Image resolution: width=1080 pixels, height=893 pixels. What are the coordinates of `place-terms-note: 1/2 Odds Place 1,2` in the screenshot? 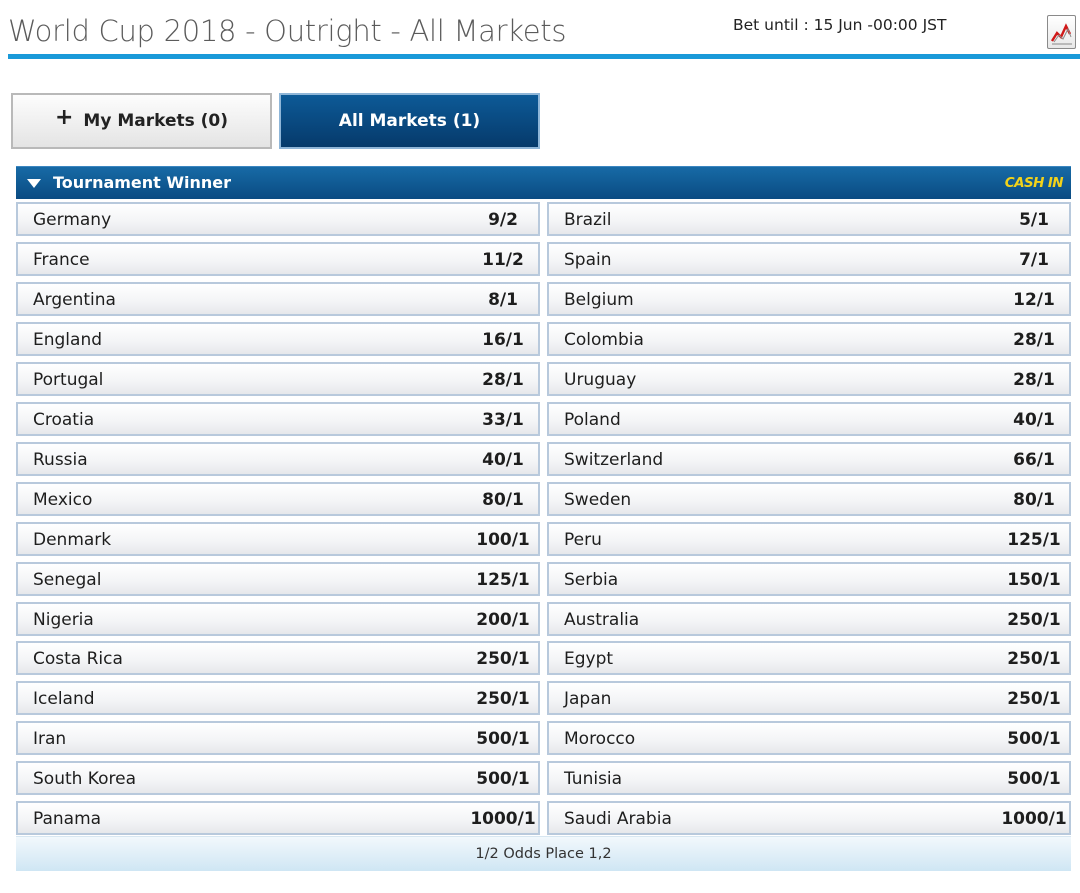 It's located at (543, 853).